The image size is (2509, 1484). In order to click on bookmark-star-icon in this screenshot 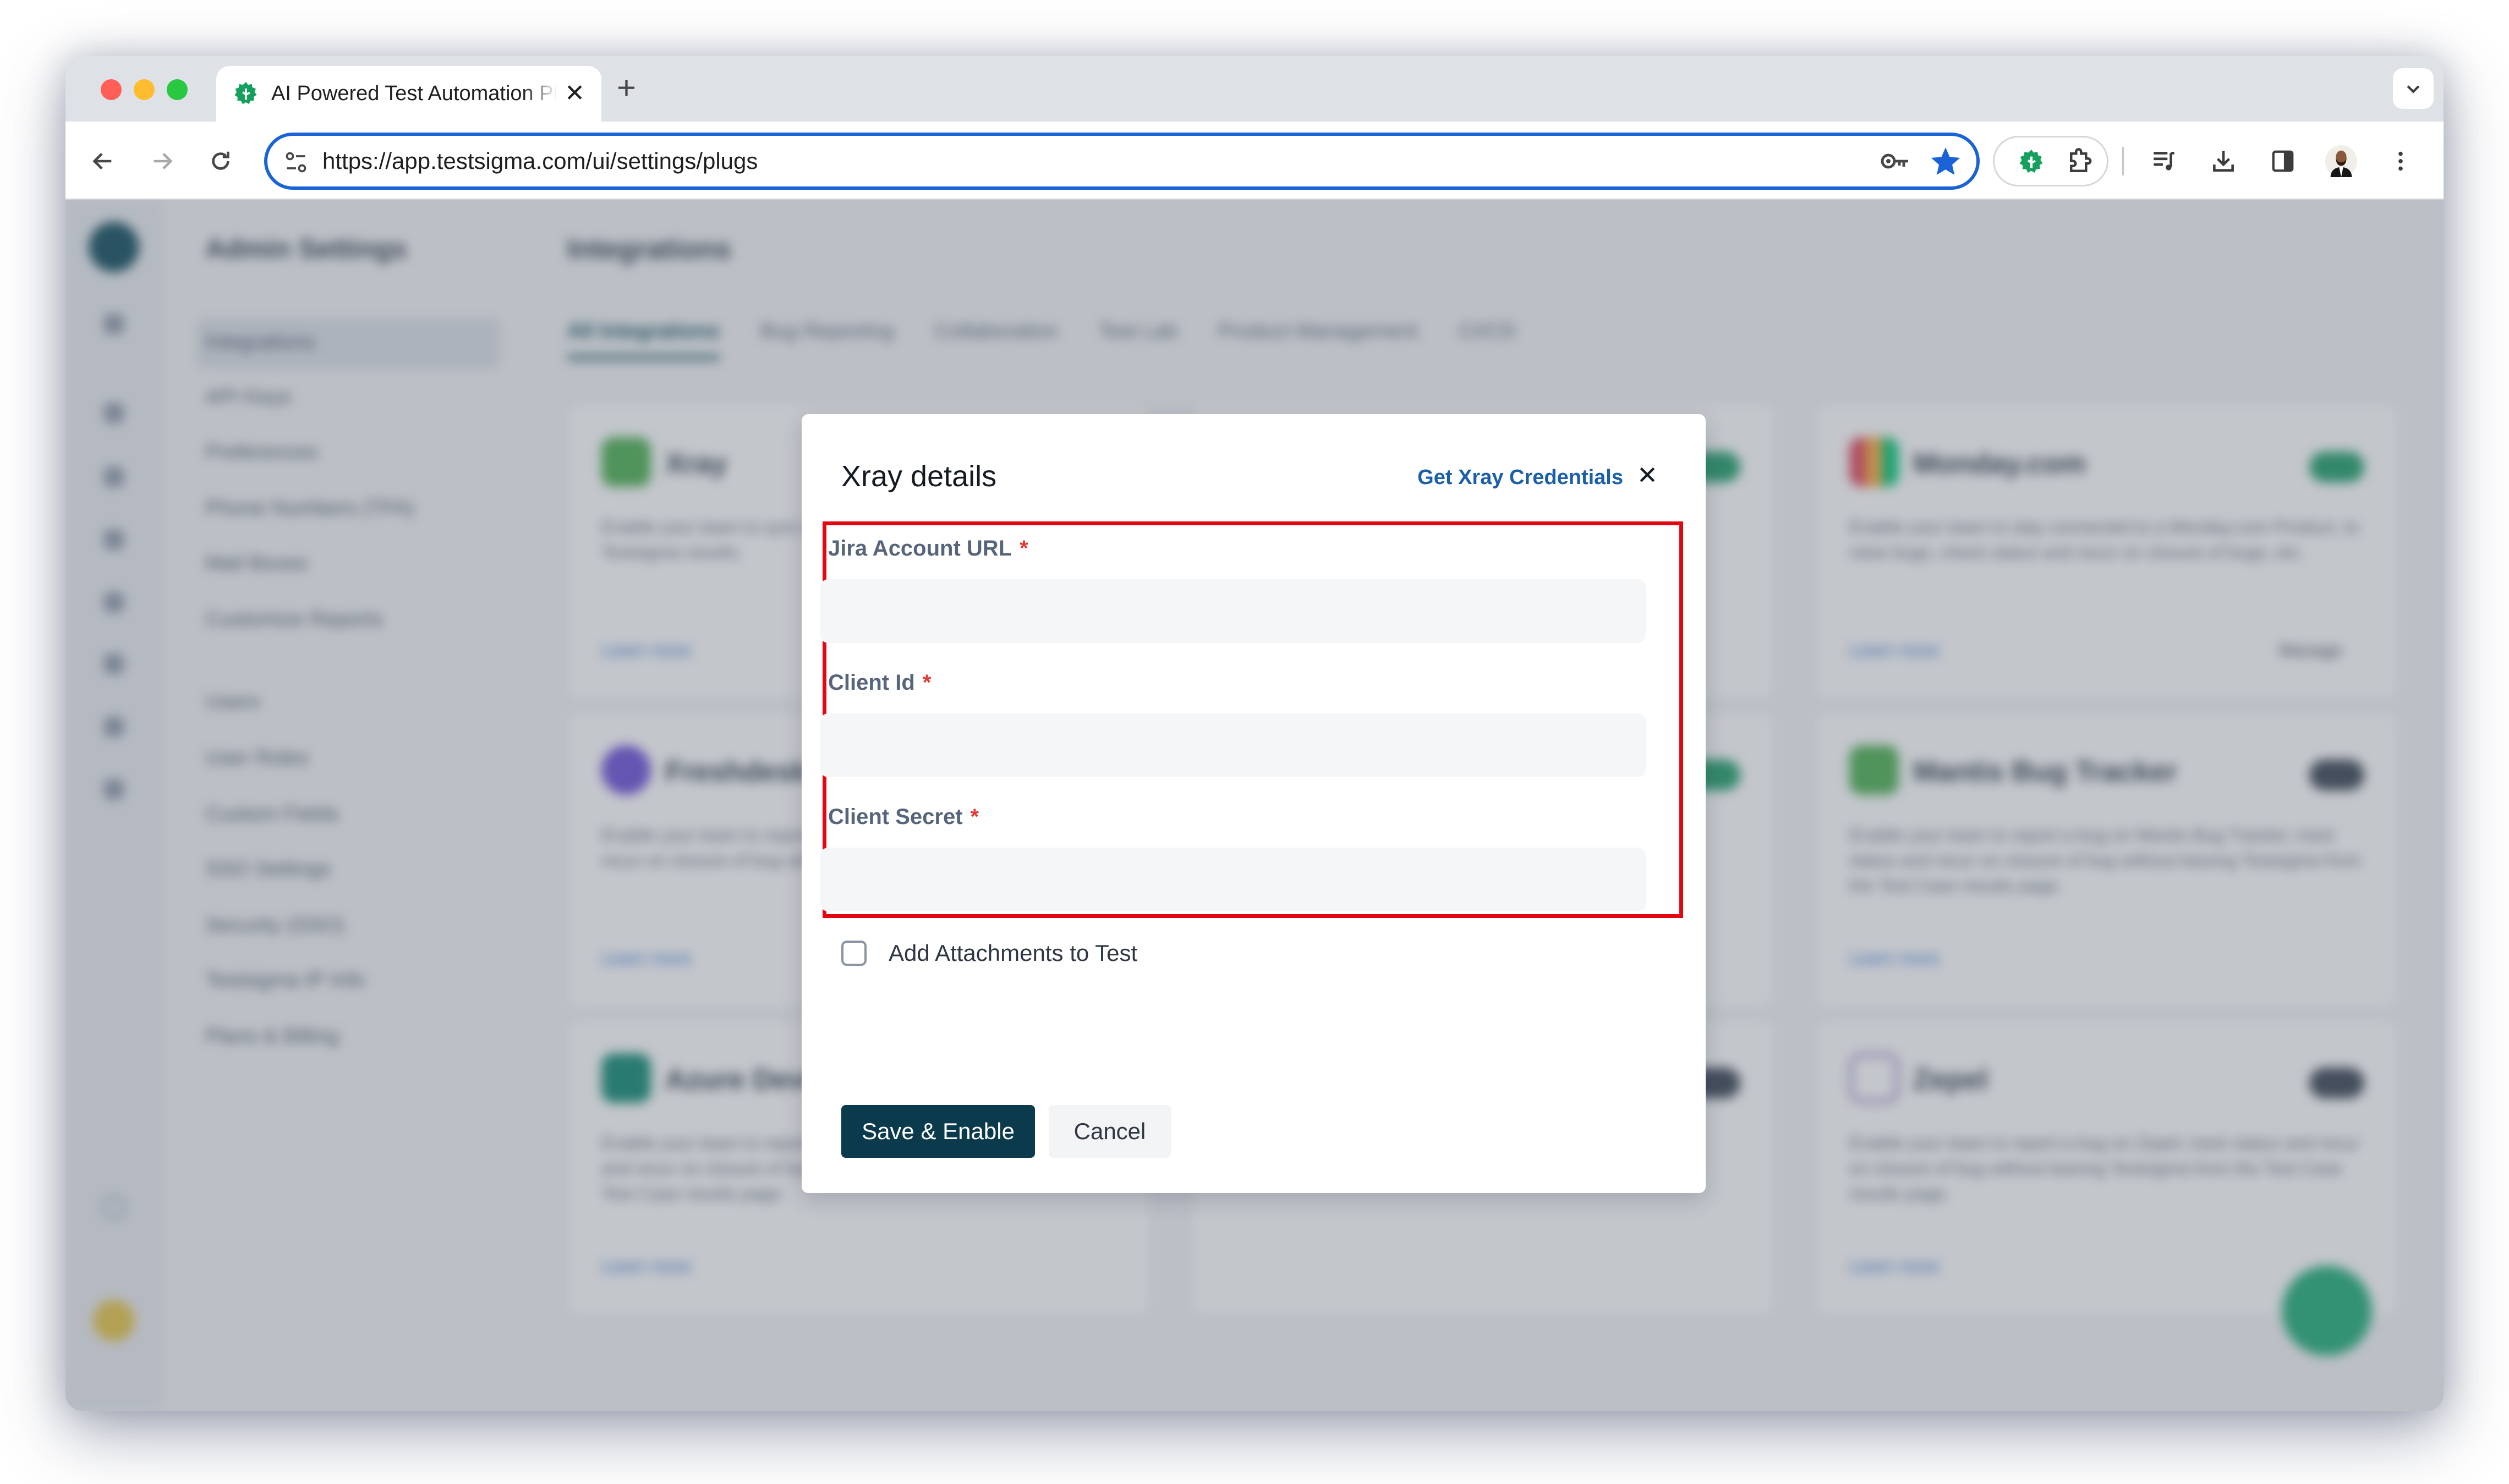, I will do `click(1945, 161)`.